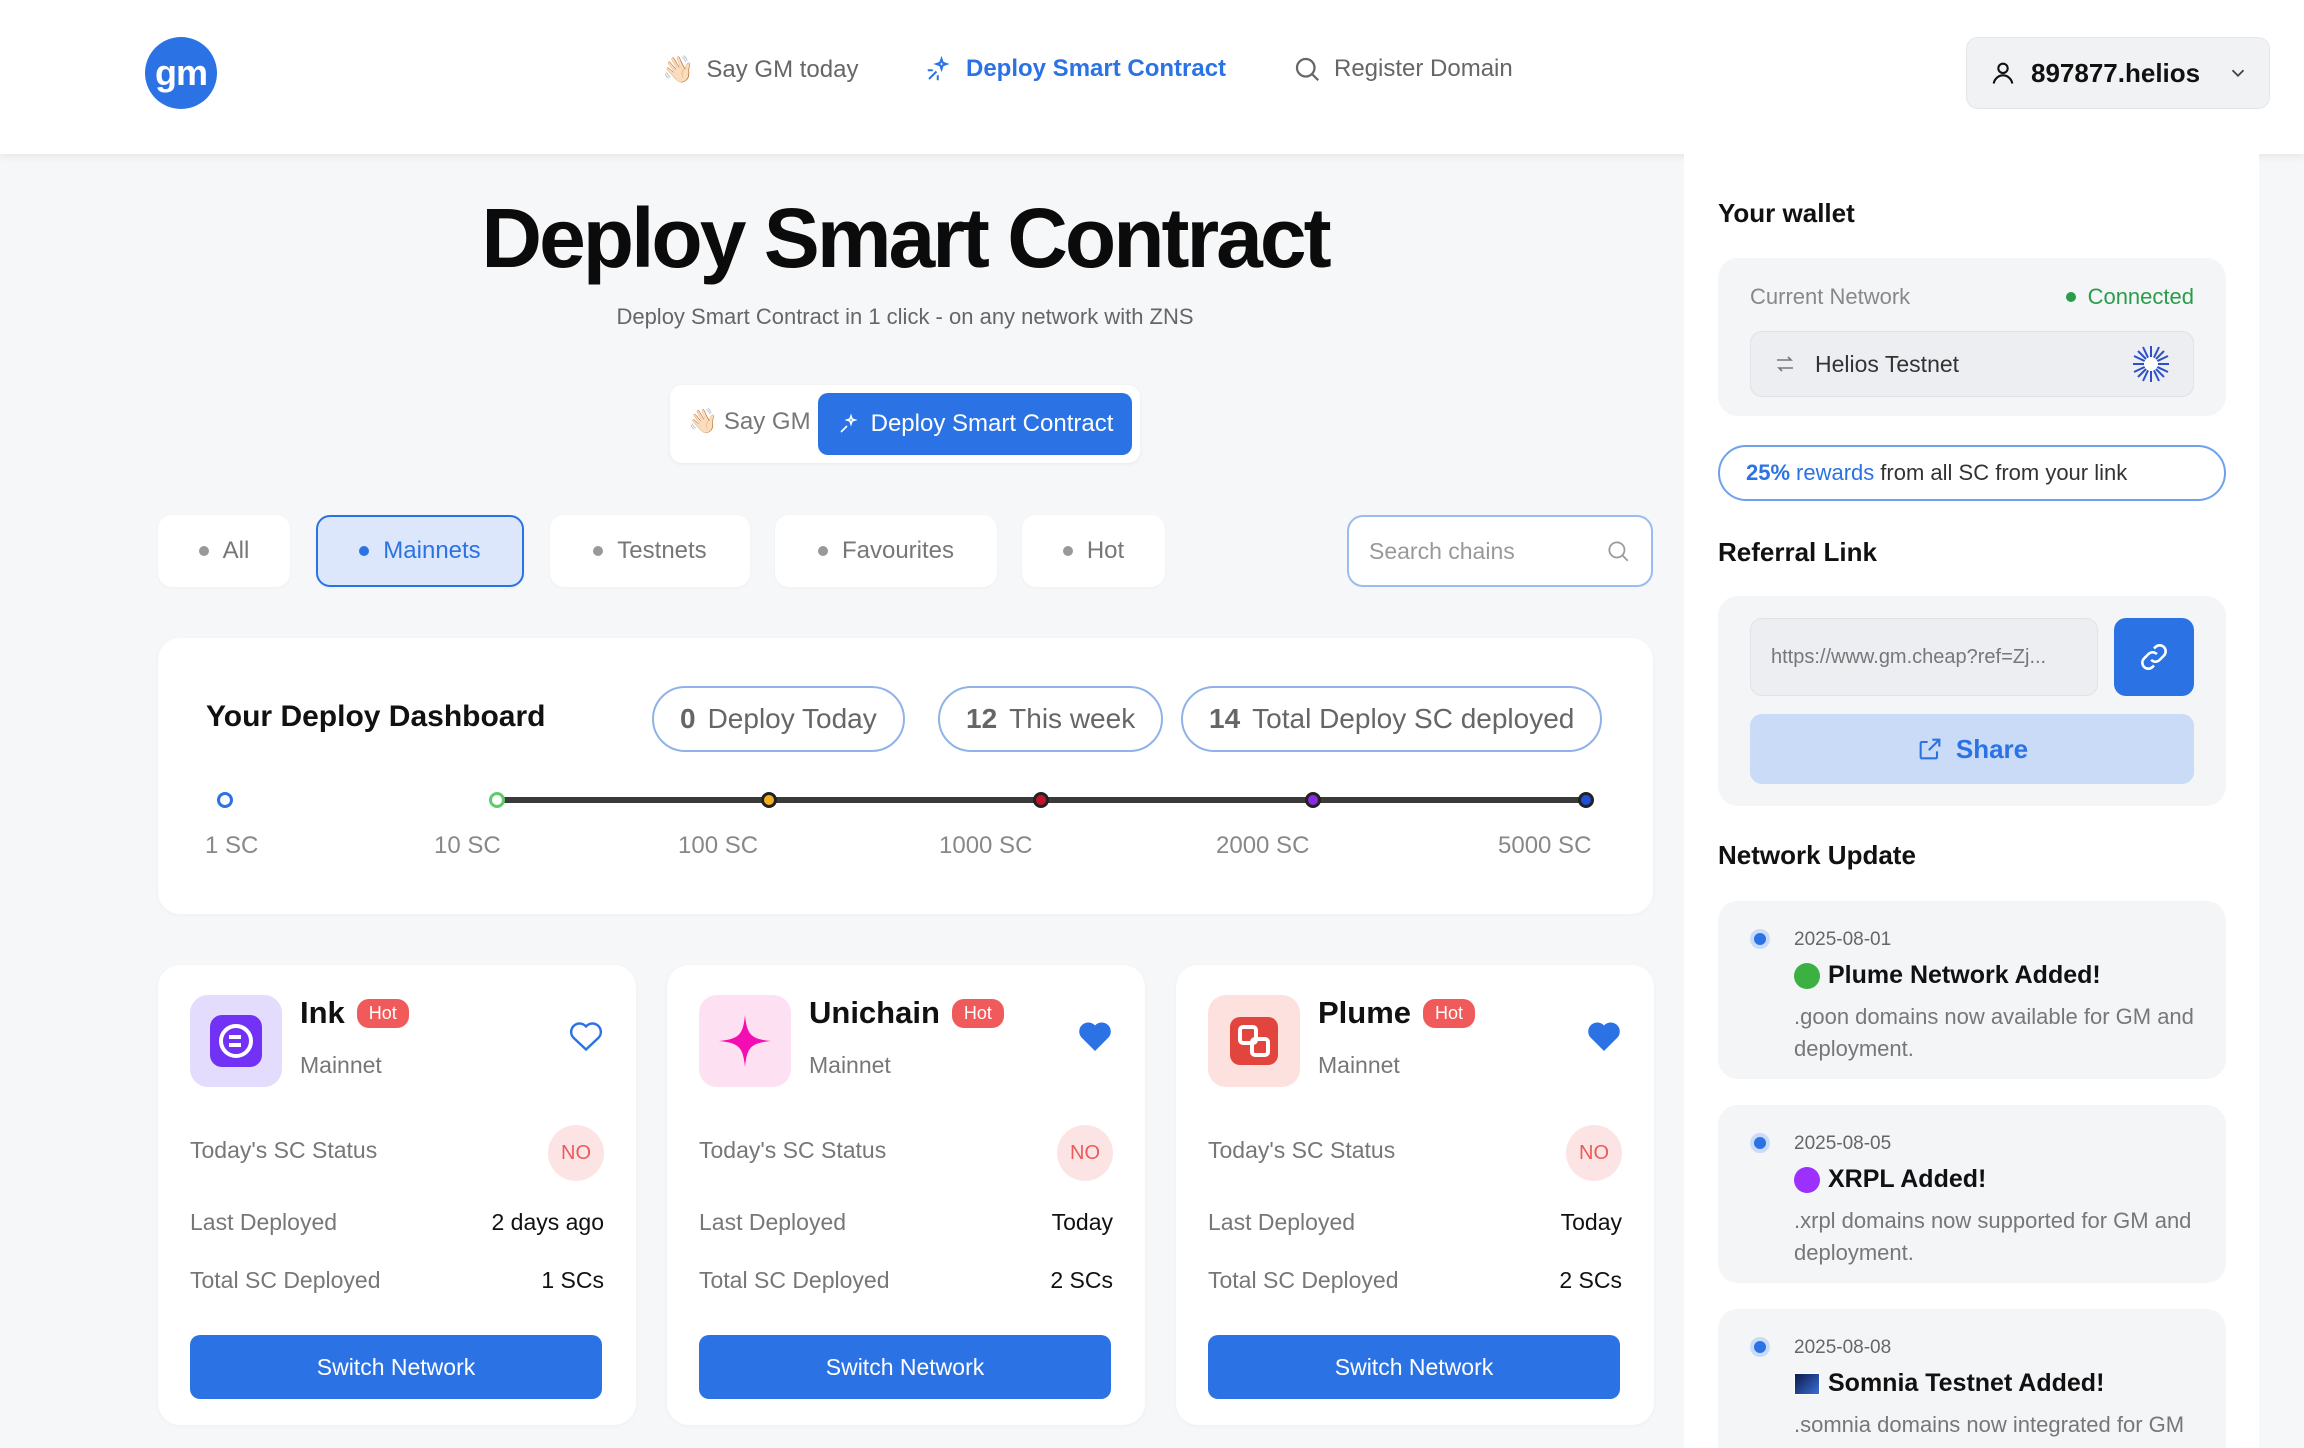 Image resolution: width=2304 pixels, height=1448 pixels. I want to click on search-input: Search chains, so click(1500, 551).